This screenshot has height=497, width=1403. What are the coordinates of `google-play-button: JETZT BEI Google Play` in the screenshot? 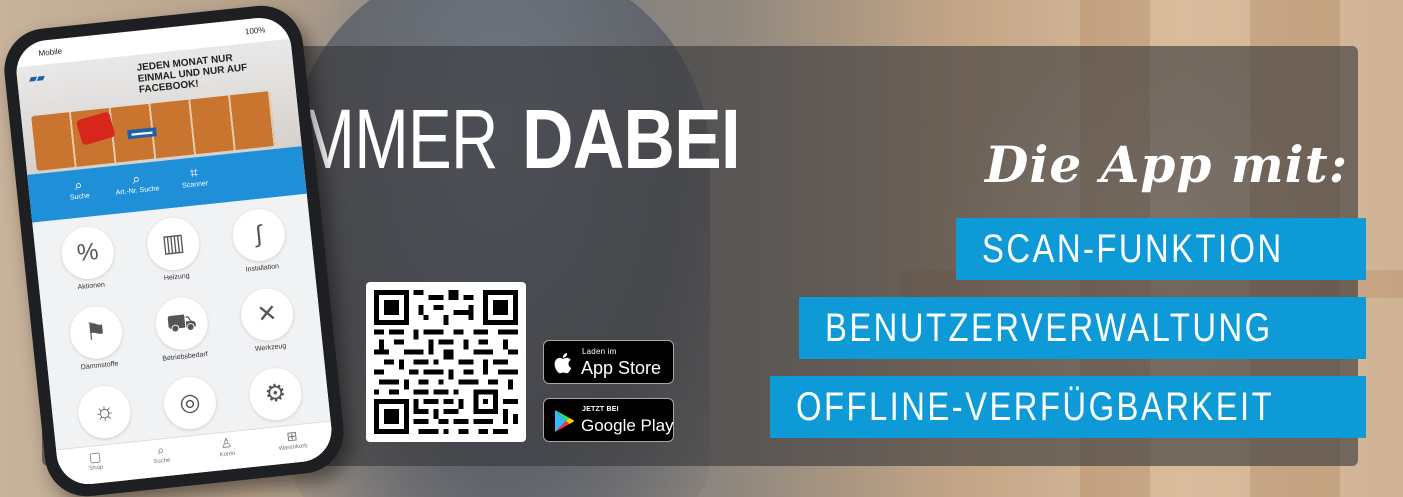 It's located at (608, 420).